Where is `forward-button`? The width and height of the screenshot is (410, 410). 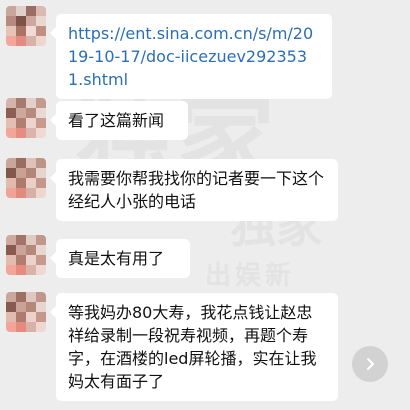
forward-button is located at coordinates (370, 364).